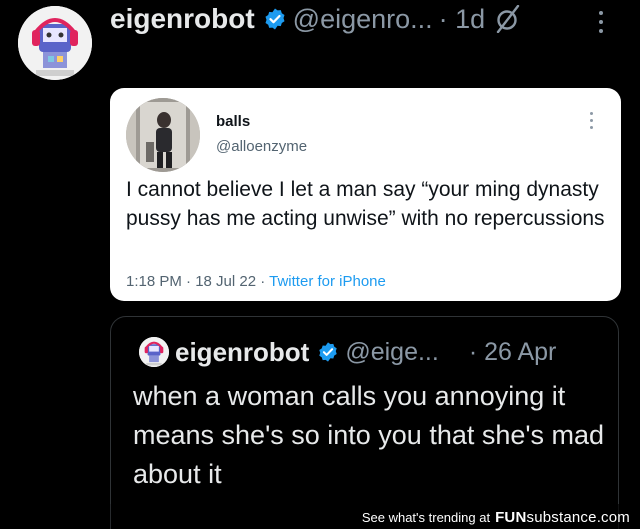  I want to click on card-more-icon, so click(591, 121).